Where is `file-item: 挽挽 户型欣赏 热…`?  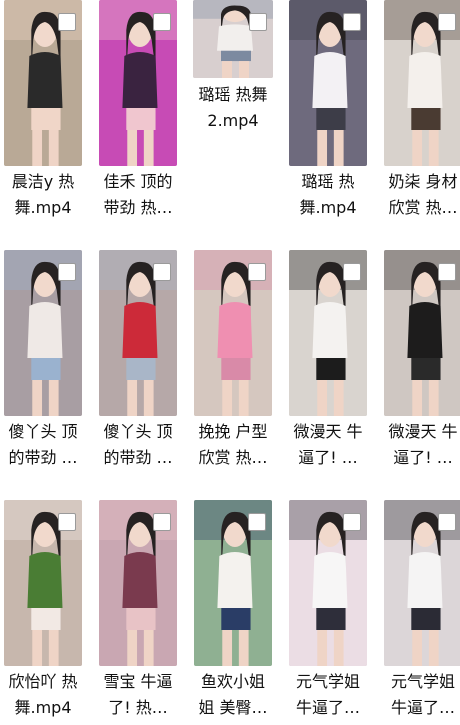 file-item: 挽挽 户型欣赏 热… is located at coordinates (233, 362).